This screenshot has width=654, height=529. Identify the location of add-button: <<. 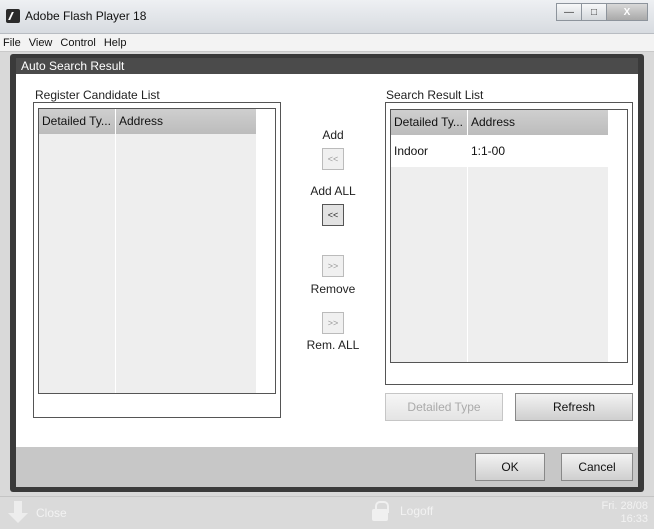
(333, 159).